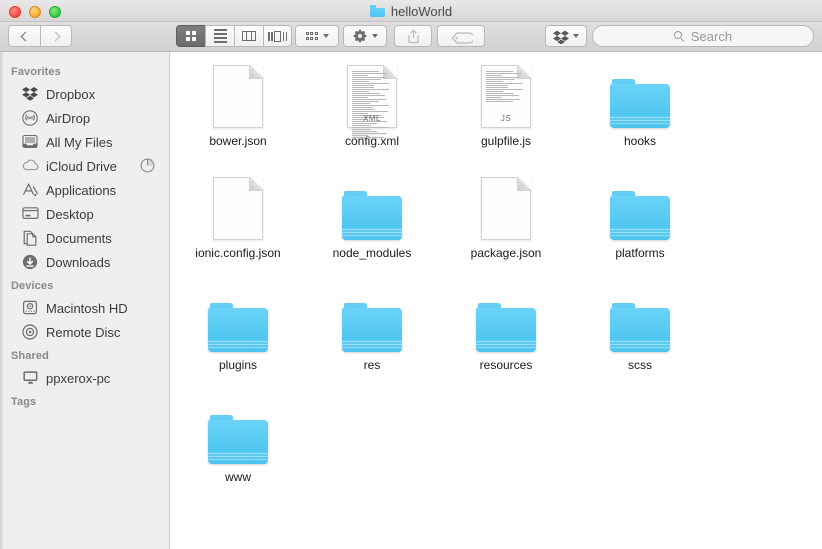 Image resolution: width=822 pixels, height=549 pixels. I want to click on file-label: plugins, so click(238, 365).